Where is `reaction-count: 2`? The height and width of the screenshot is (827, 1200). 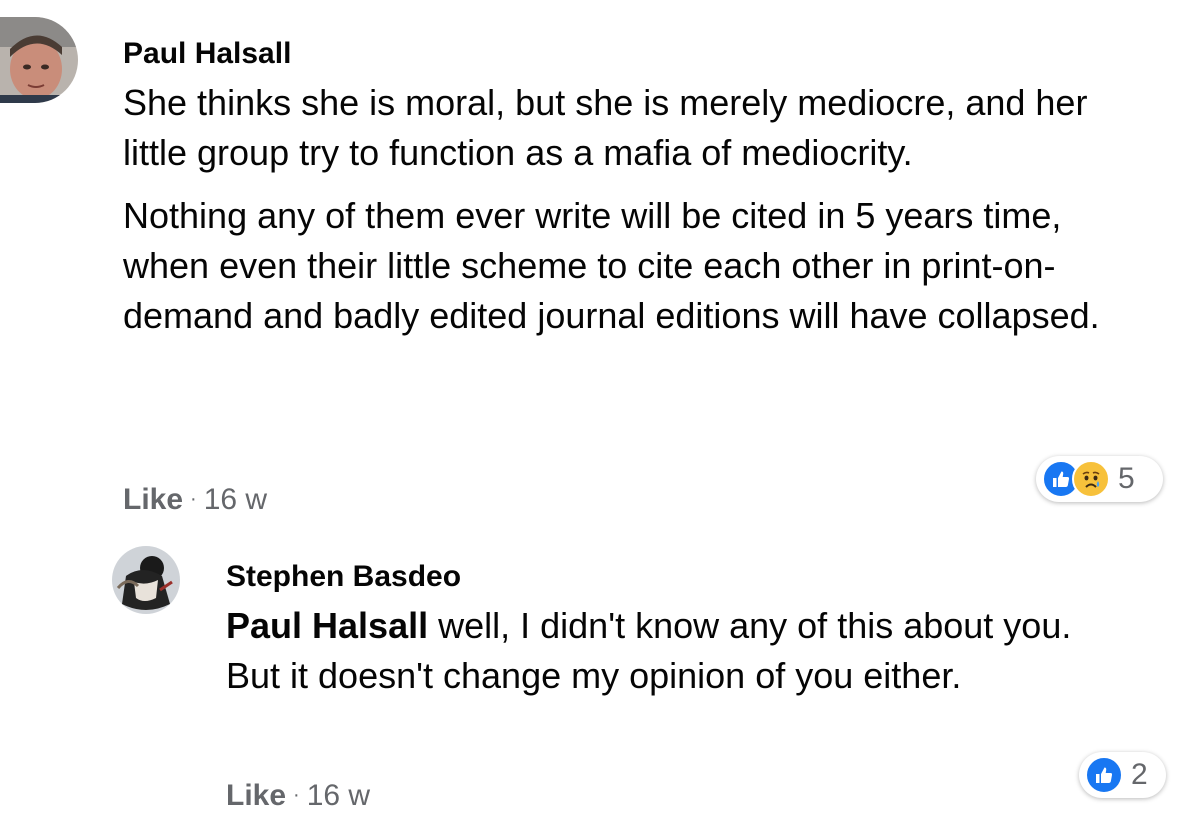 reaction-count: 2 is located at coordinates (1139, 774).